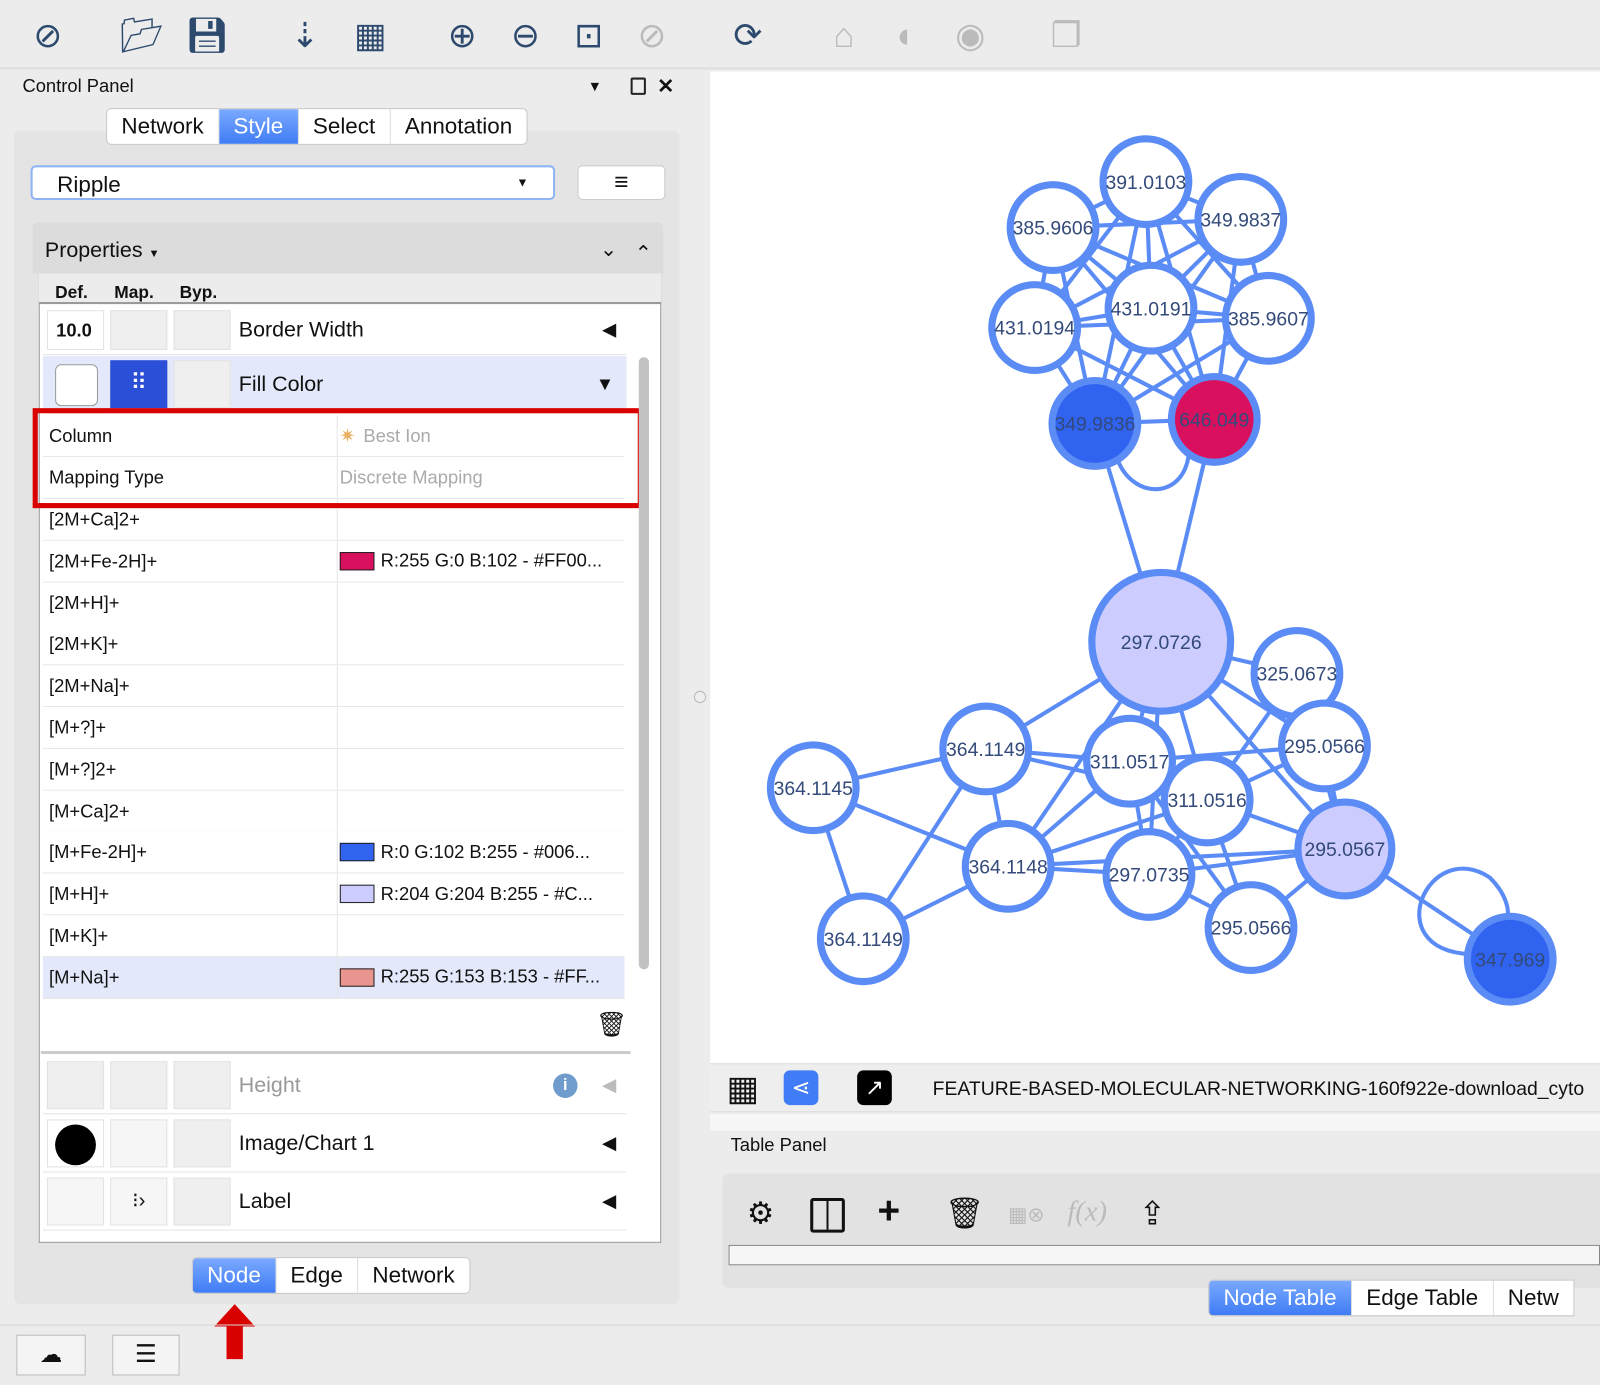  I want to click on tab-network-style: Network, so click(413, 1275).